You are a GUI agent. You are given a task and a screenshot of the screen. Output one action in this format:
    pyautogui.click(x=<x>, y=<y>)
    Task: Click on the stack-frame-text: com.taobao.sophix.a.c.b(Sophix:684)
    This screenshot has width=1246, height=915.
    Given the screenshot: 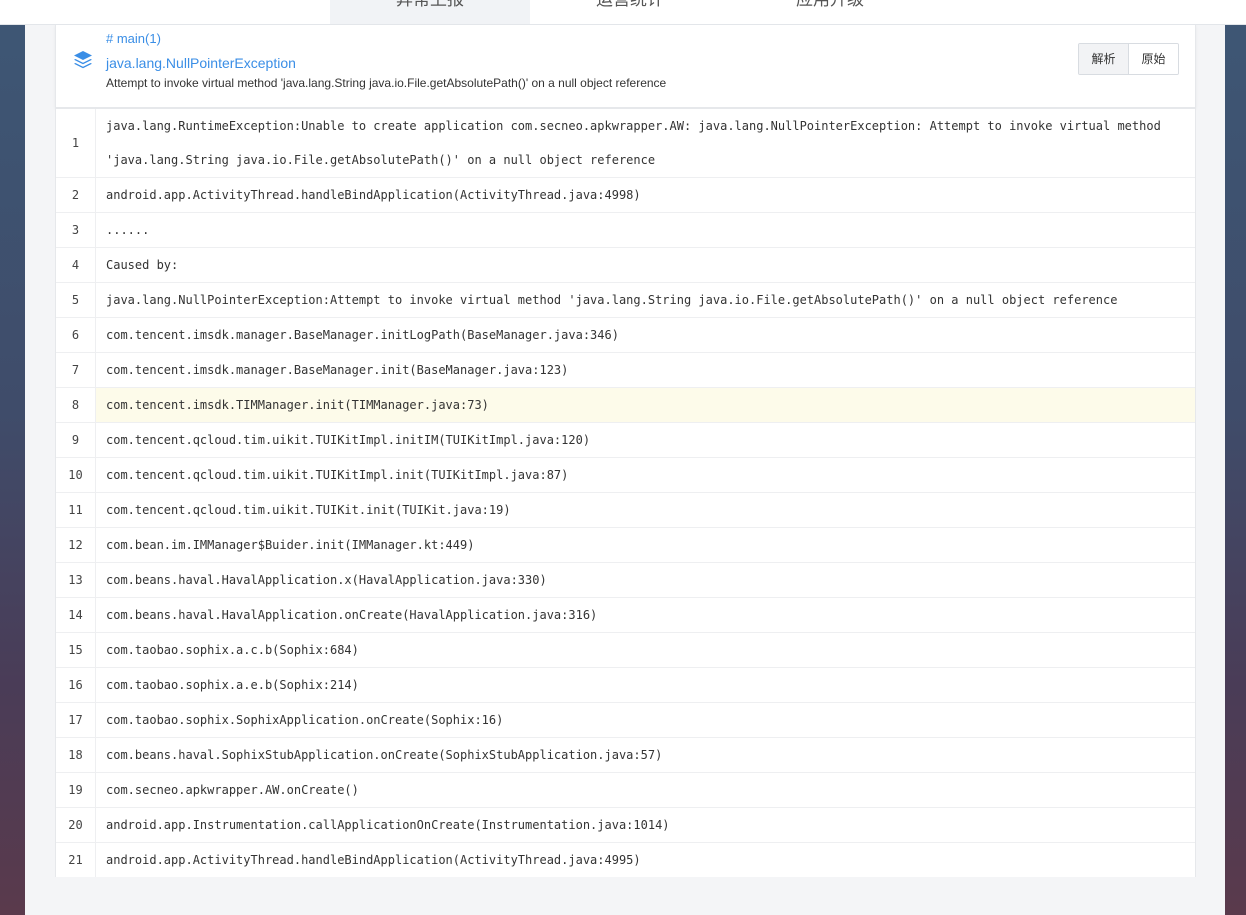 What is the action you would take?
    pyautogui.click(x=232, y=650)
    